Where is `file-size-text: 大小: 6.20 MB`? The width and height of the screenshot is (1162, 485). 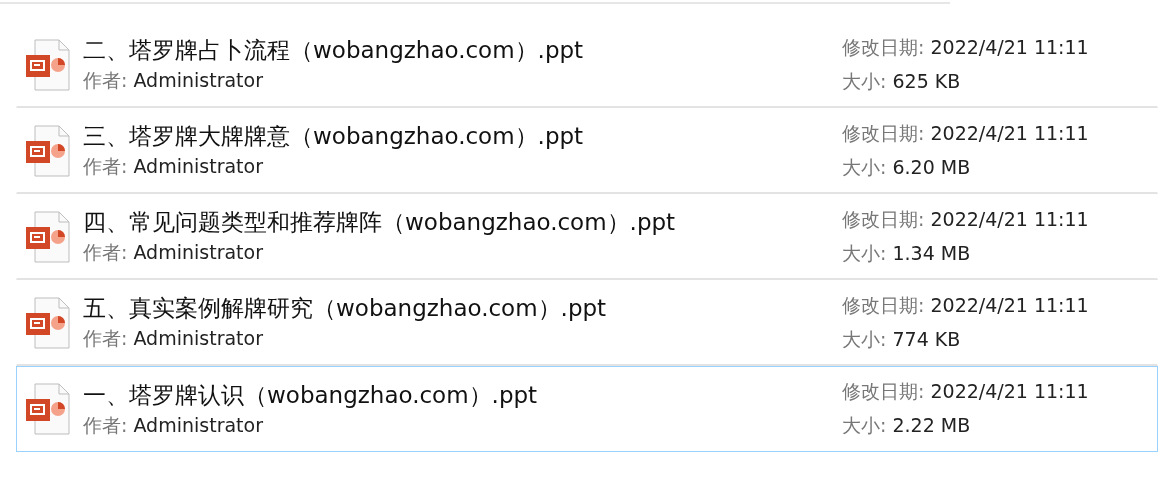
file-size-text: 大小: 6.20 MB is located at coordinates (907, 167).